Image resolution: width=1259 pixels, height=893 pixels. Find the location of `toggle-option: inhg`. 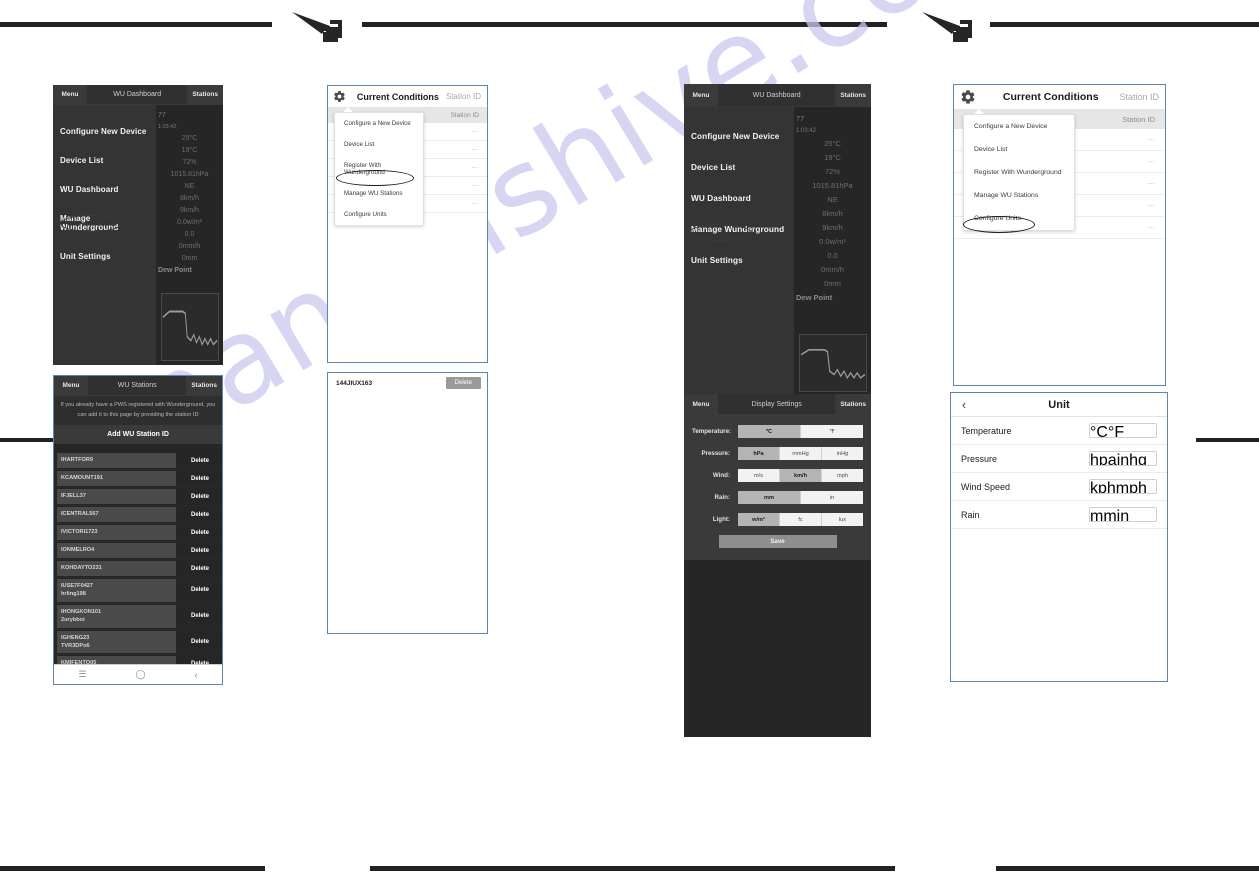

toggle-option: inhg is located at coordinates (1132, 458).